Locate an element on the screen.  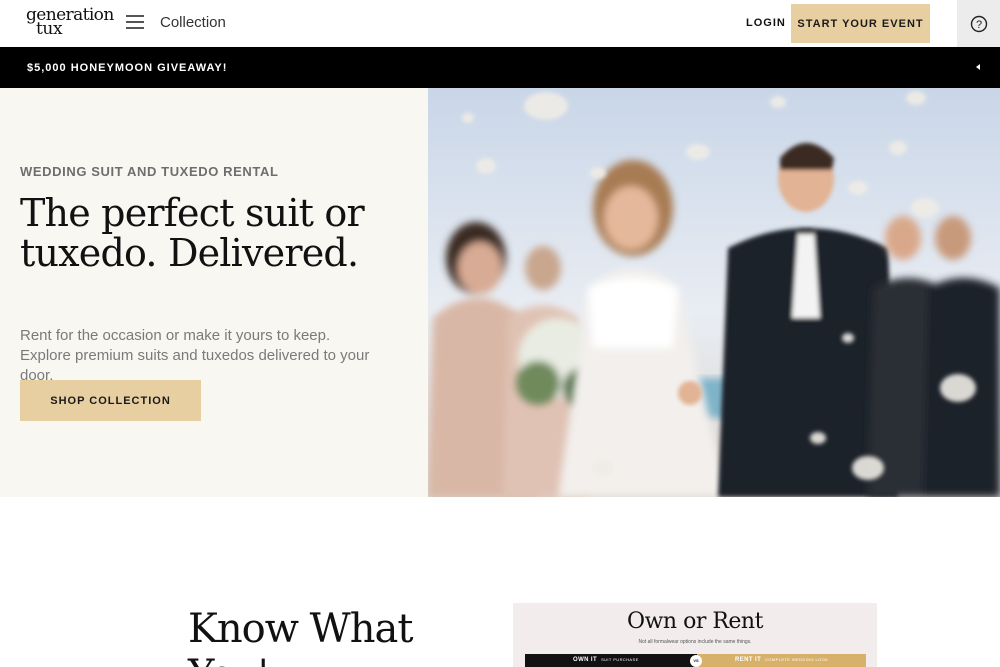
rent-it-bar: RENT IT COMPLETE WEDDING LOOK is located at coordinates (781, 660).